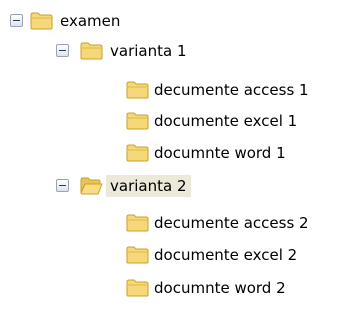  Describe the element at coordinates (231, 223) in the screenshot. I see `tree-node-label: decumente access 2` at that location.